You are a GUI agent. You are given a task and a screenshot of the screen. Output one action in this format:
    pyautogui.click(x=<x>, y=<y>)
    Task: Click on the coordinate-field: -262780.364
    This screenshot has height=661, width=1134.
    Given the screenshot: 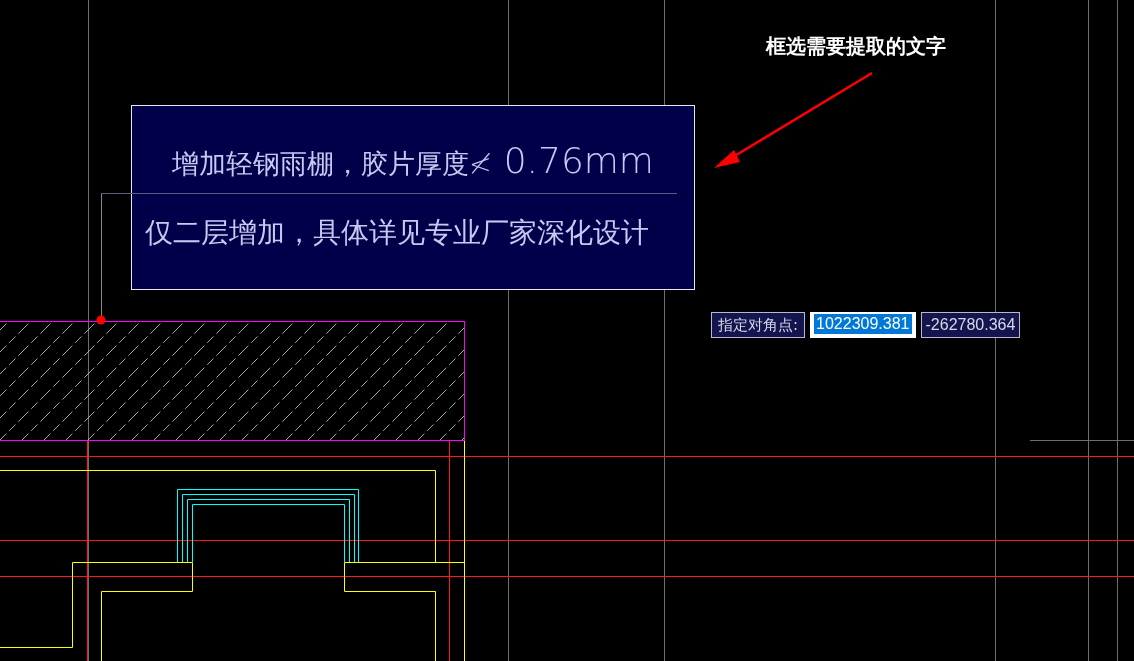 What is the action you would take?
    pyautogui.click(x=970, y=325)
    